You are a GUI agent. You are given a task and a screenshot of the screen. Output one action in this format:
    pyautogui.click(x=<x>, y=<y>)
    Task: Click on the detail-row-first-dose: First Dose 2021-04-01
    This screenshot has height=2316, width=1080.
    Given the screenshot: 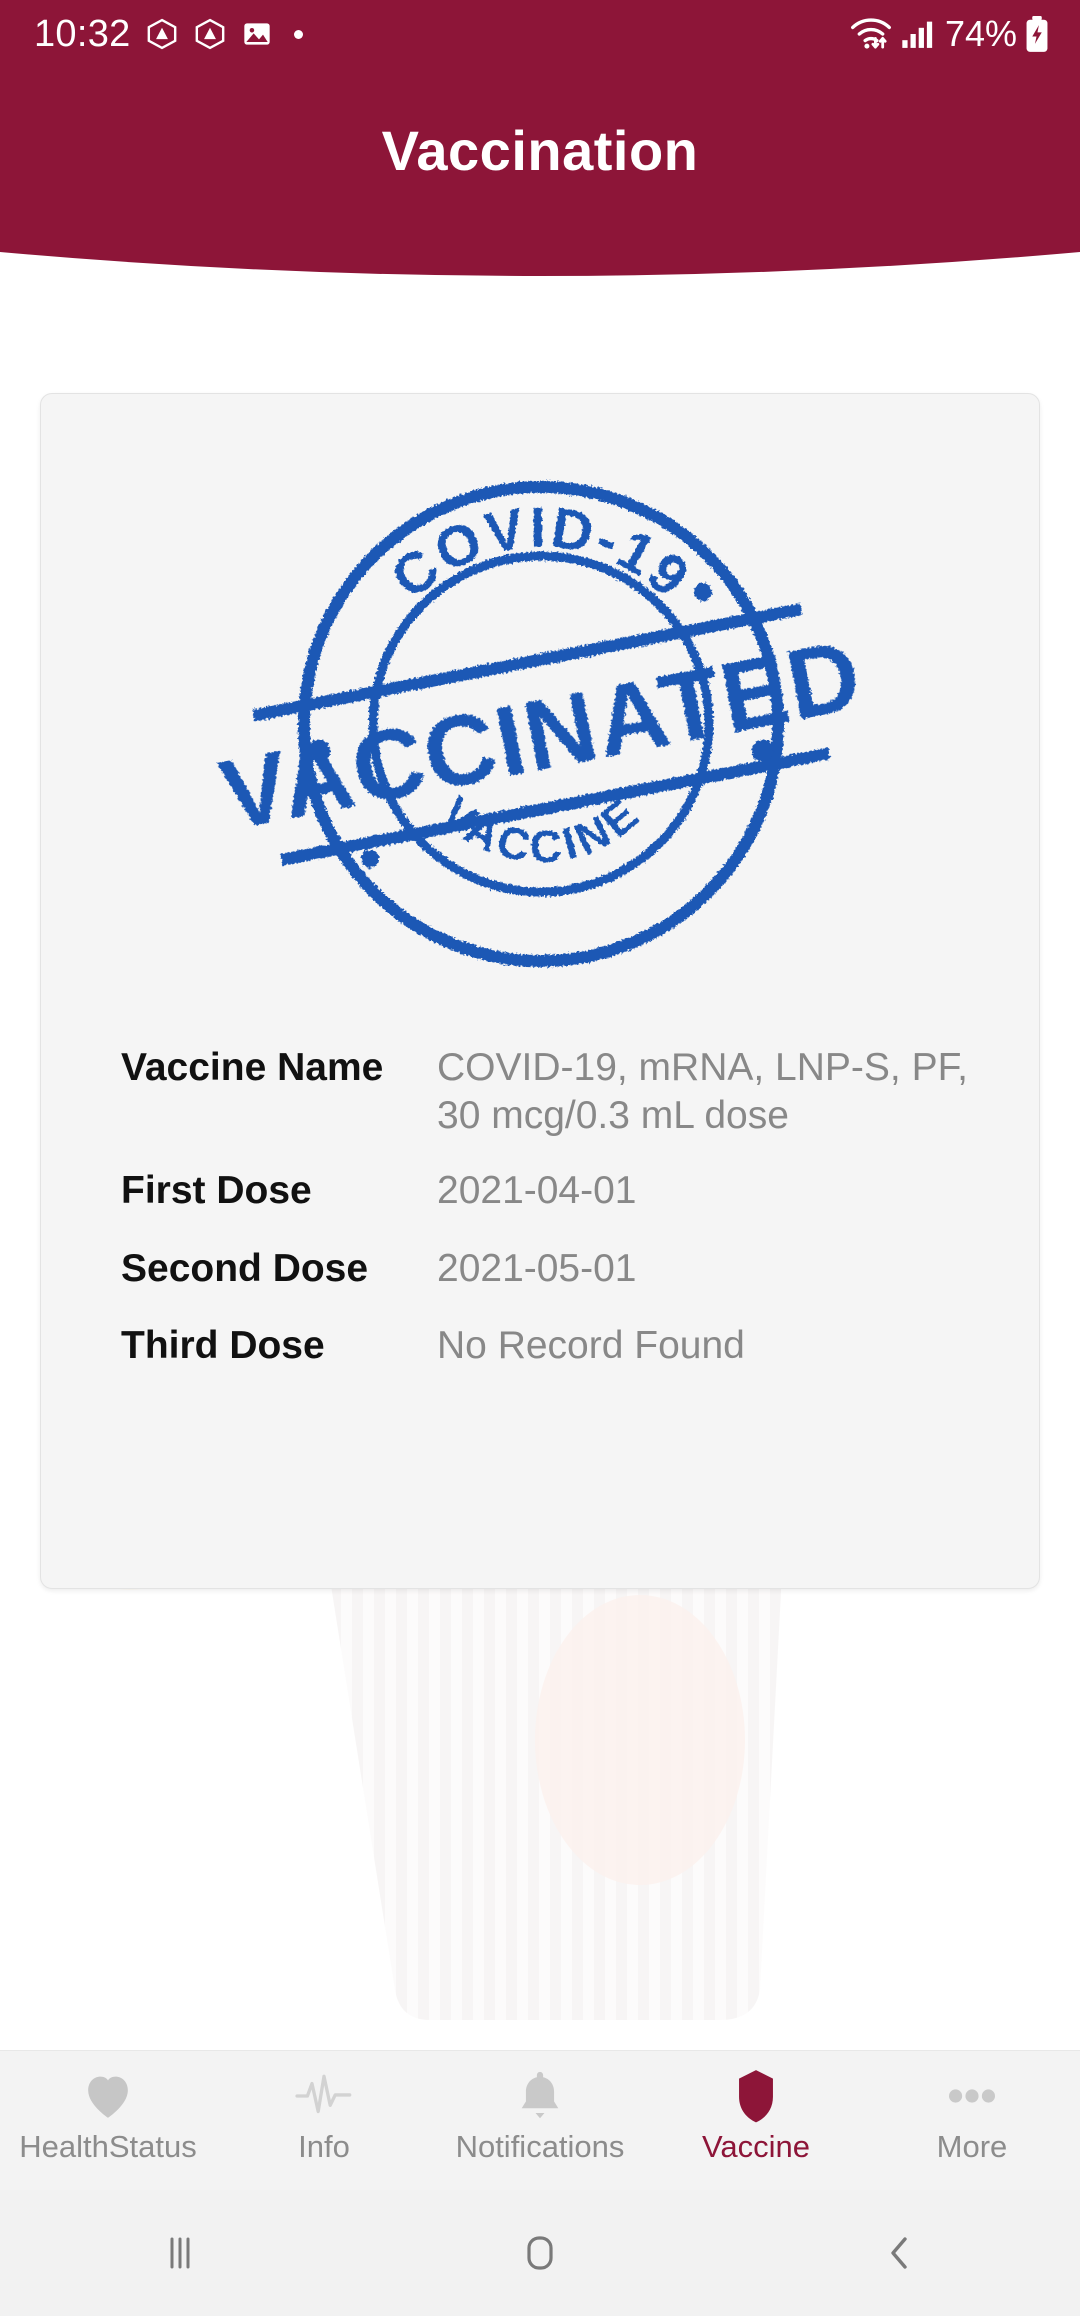 What is the action you would take?
    pyautogui.click(x=551, y=1191)
    